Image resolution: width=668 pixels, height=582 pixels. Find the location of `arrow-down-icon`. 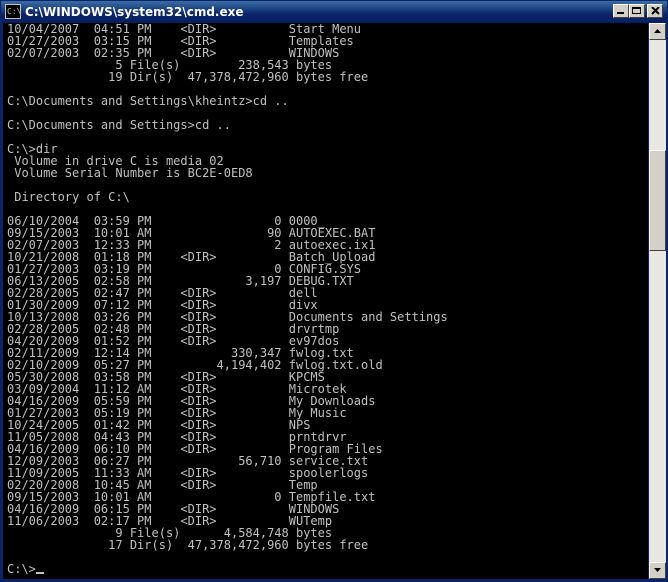

arrow-down-icon is located at coordinates (657, 570).